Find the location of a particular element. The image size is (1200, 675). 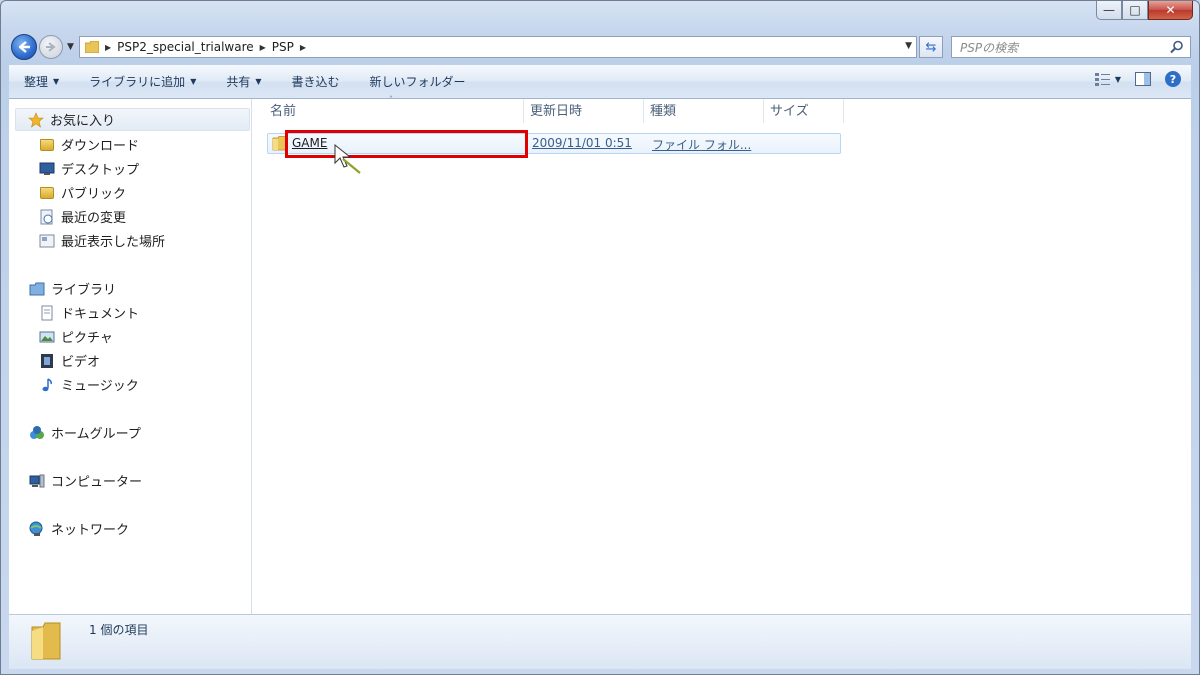

sidebar-item-computer: コンピューター is located at coordinates (85, 480).